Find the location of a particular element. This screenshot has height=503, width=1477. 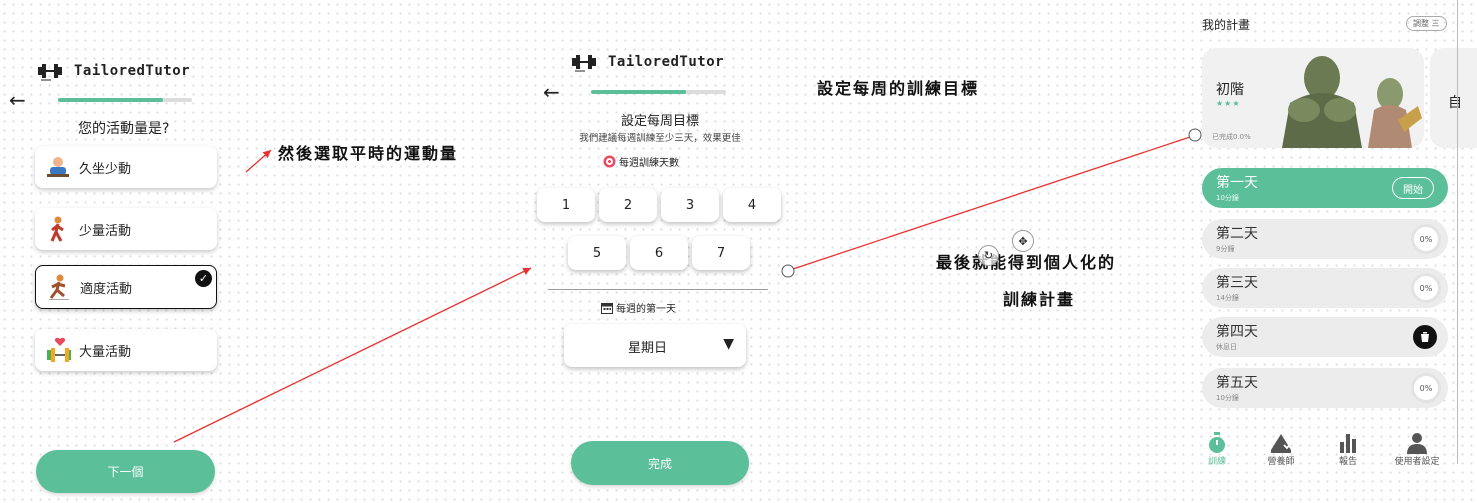

connector-handle-right is located at coordinates (1195, 135).